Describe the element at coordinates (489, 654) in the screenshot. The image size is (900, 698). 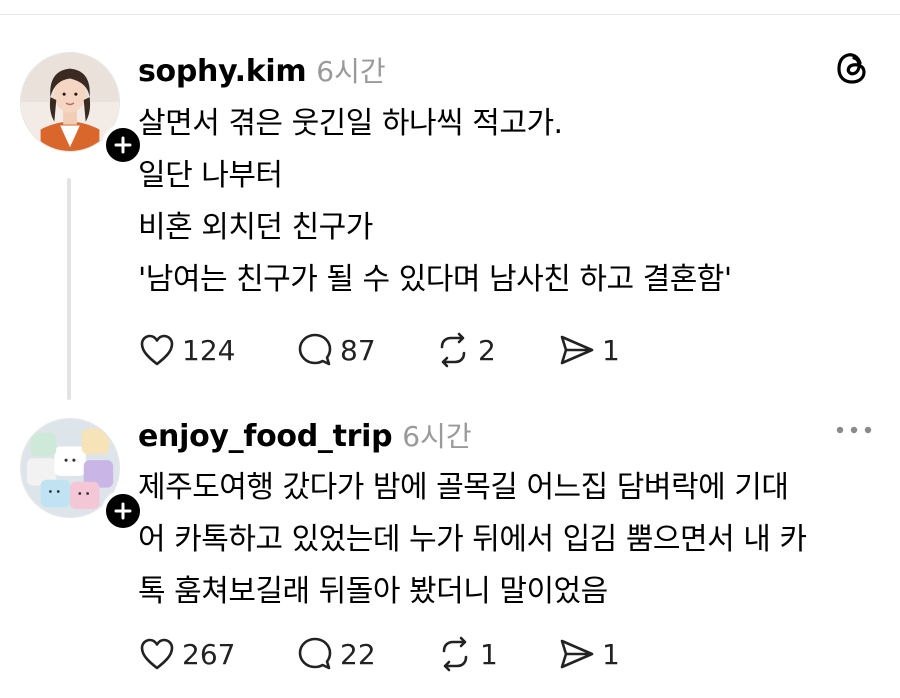
I see `repost-count: 1` at that location.